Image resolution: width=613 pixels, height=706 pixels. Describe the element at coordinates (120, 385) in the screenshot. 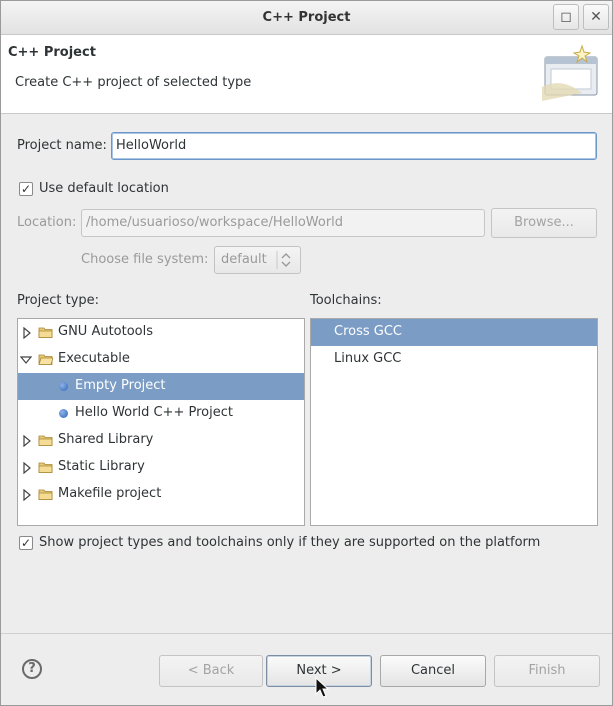

I see `tree-item-label: Empty Project` at that location.